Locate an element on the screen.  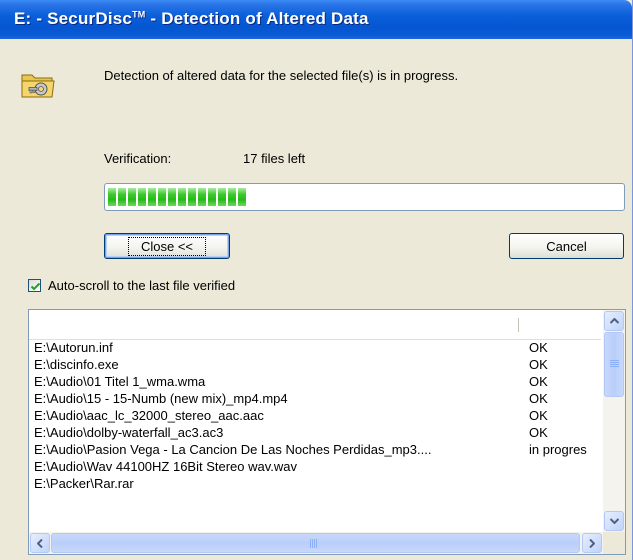
verification-progress-bar is located at coordinates (364, 197).